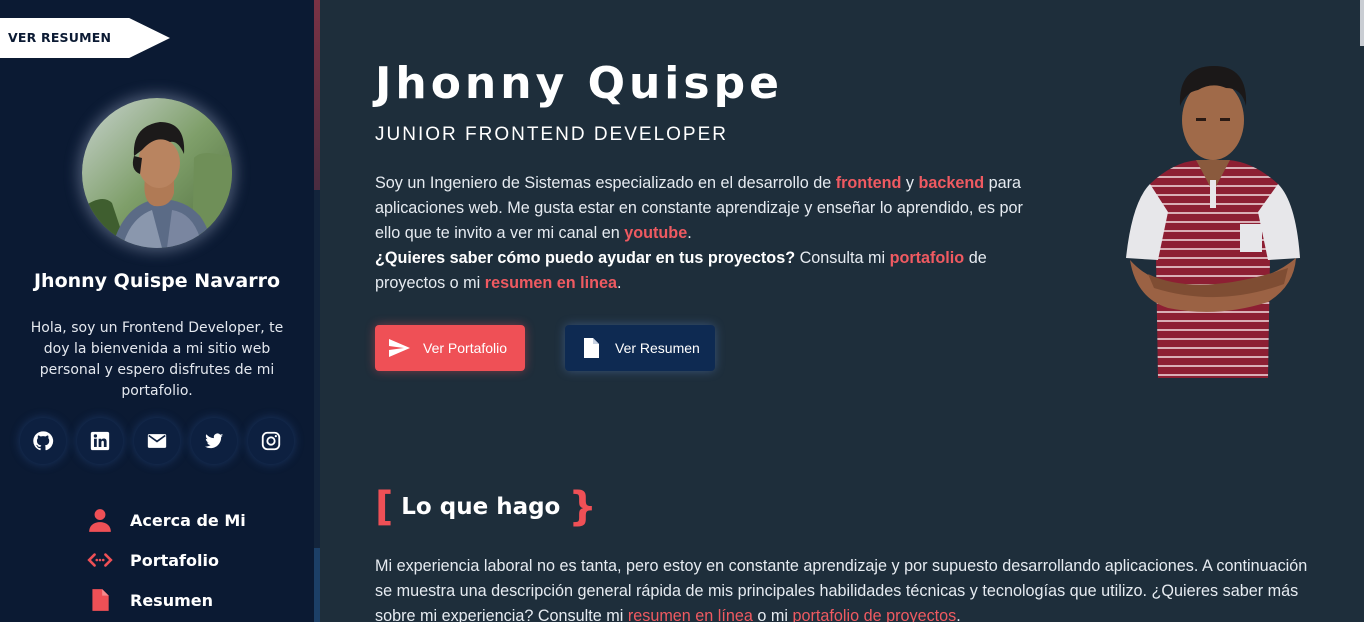  What do you see at coordinates (657, 348) in the screenshot?
I see `button-label: Ver Resumen` at bounding box center [657, 348].